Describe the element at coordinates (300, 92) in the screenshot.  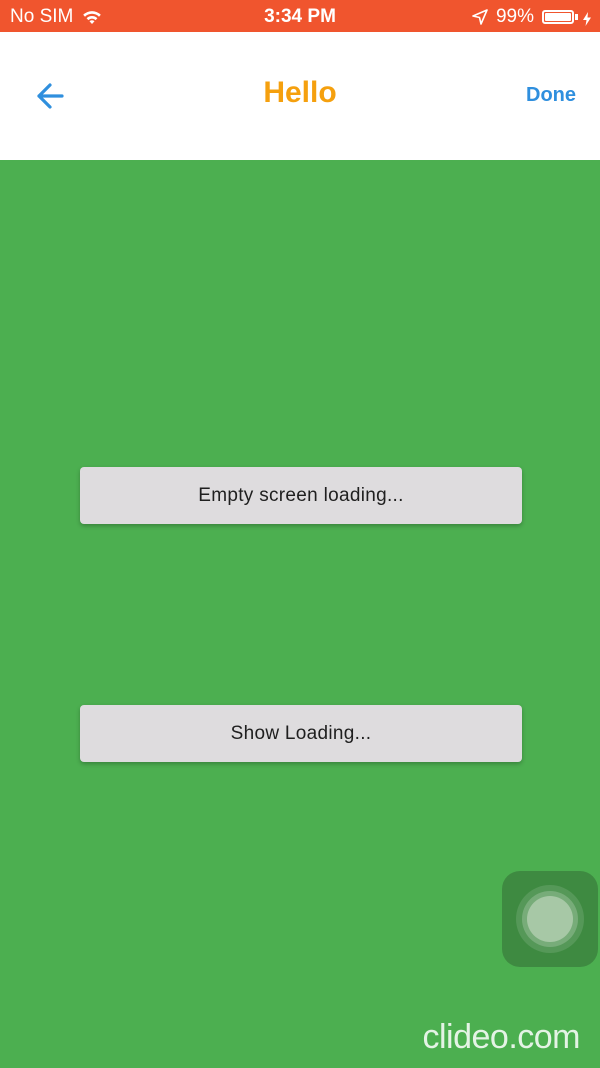
I see `page-title: Hello` at that location.